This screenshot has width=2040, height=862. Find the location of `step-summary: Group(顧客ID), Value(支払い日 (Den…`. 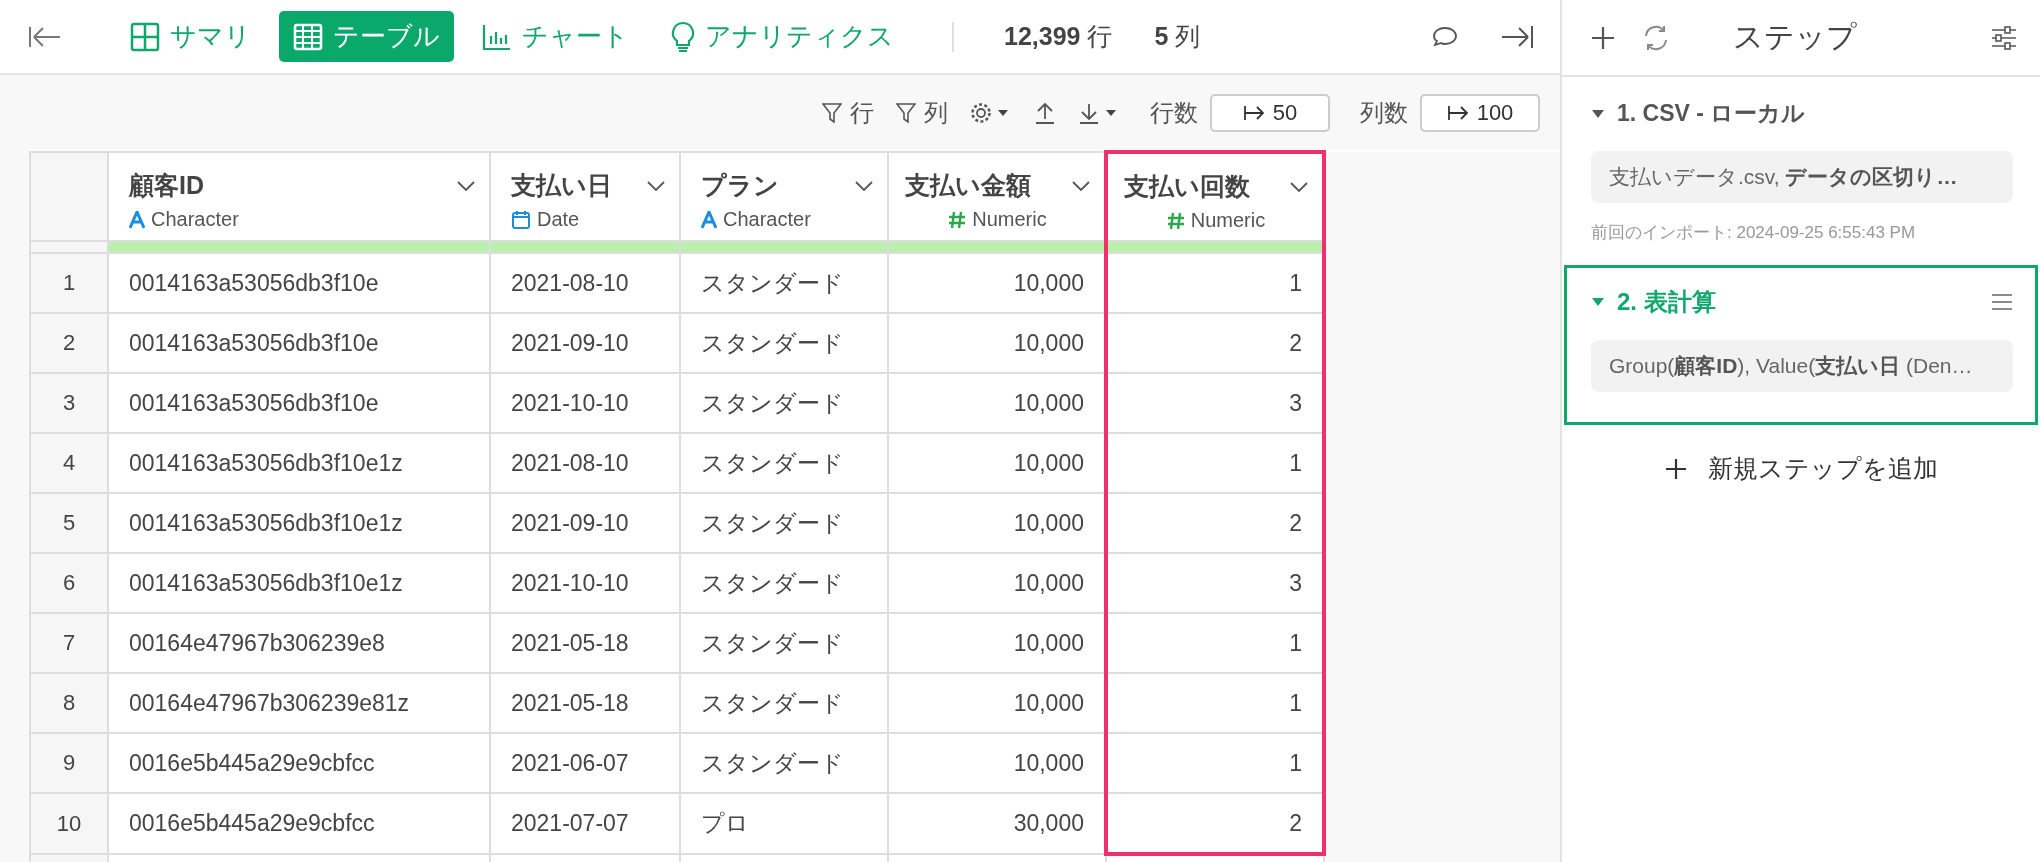

step-summary: Group(顧客ID), Value(支払い日 (Den… is located at coordinates (1802, 366).